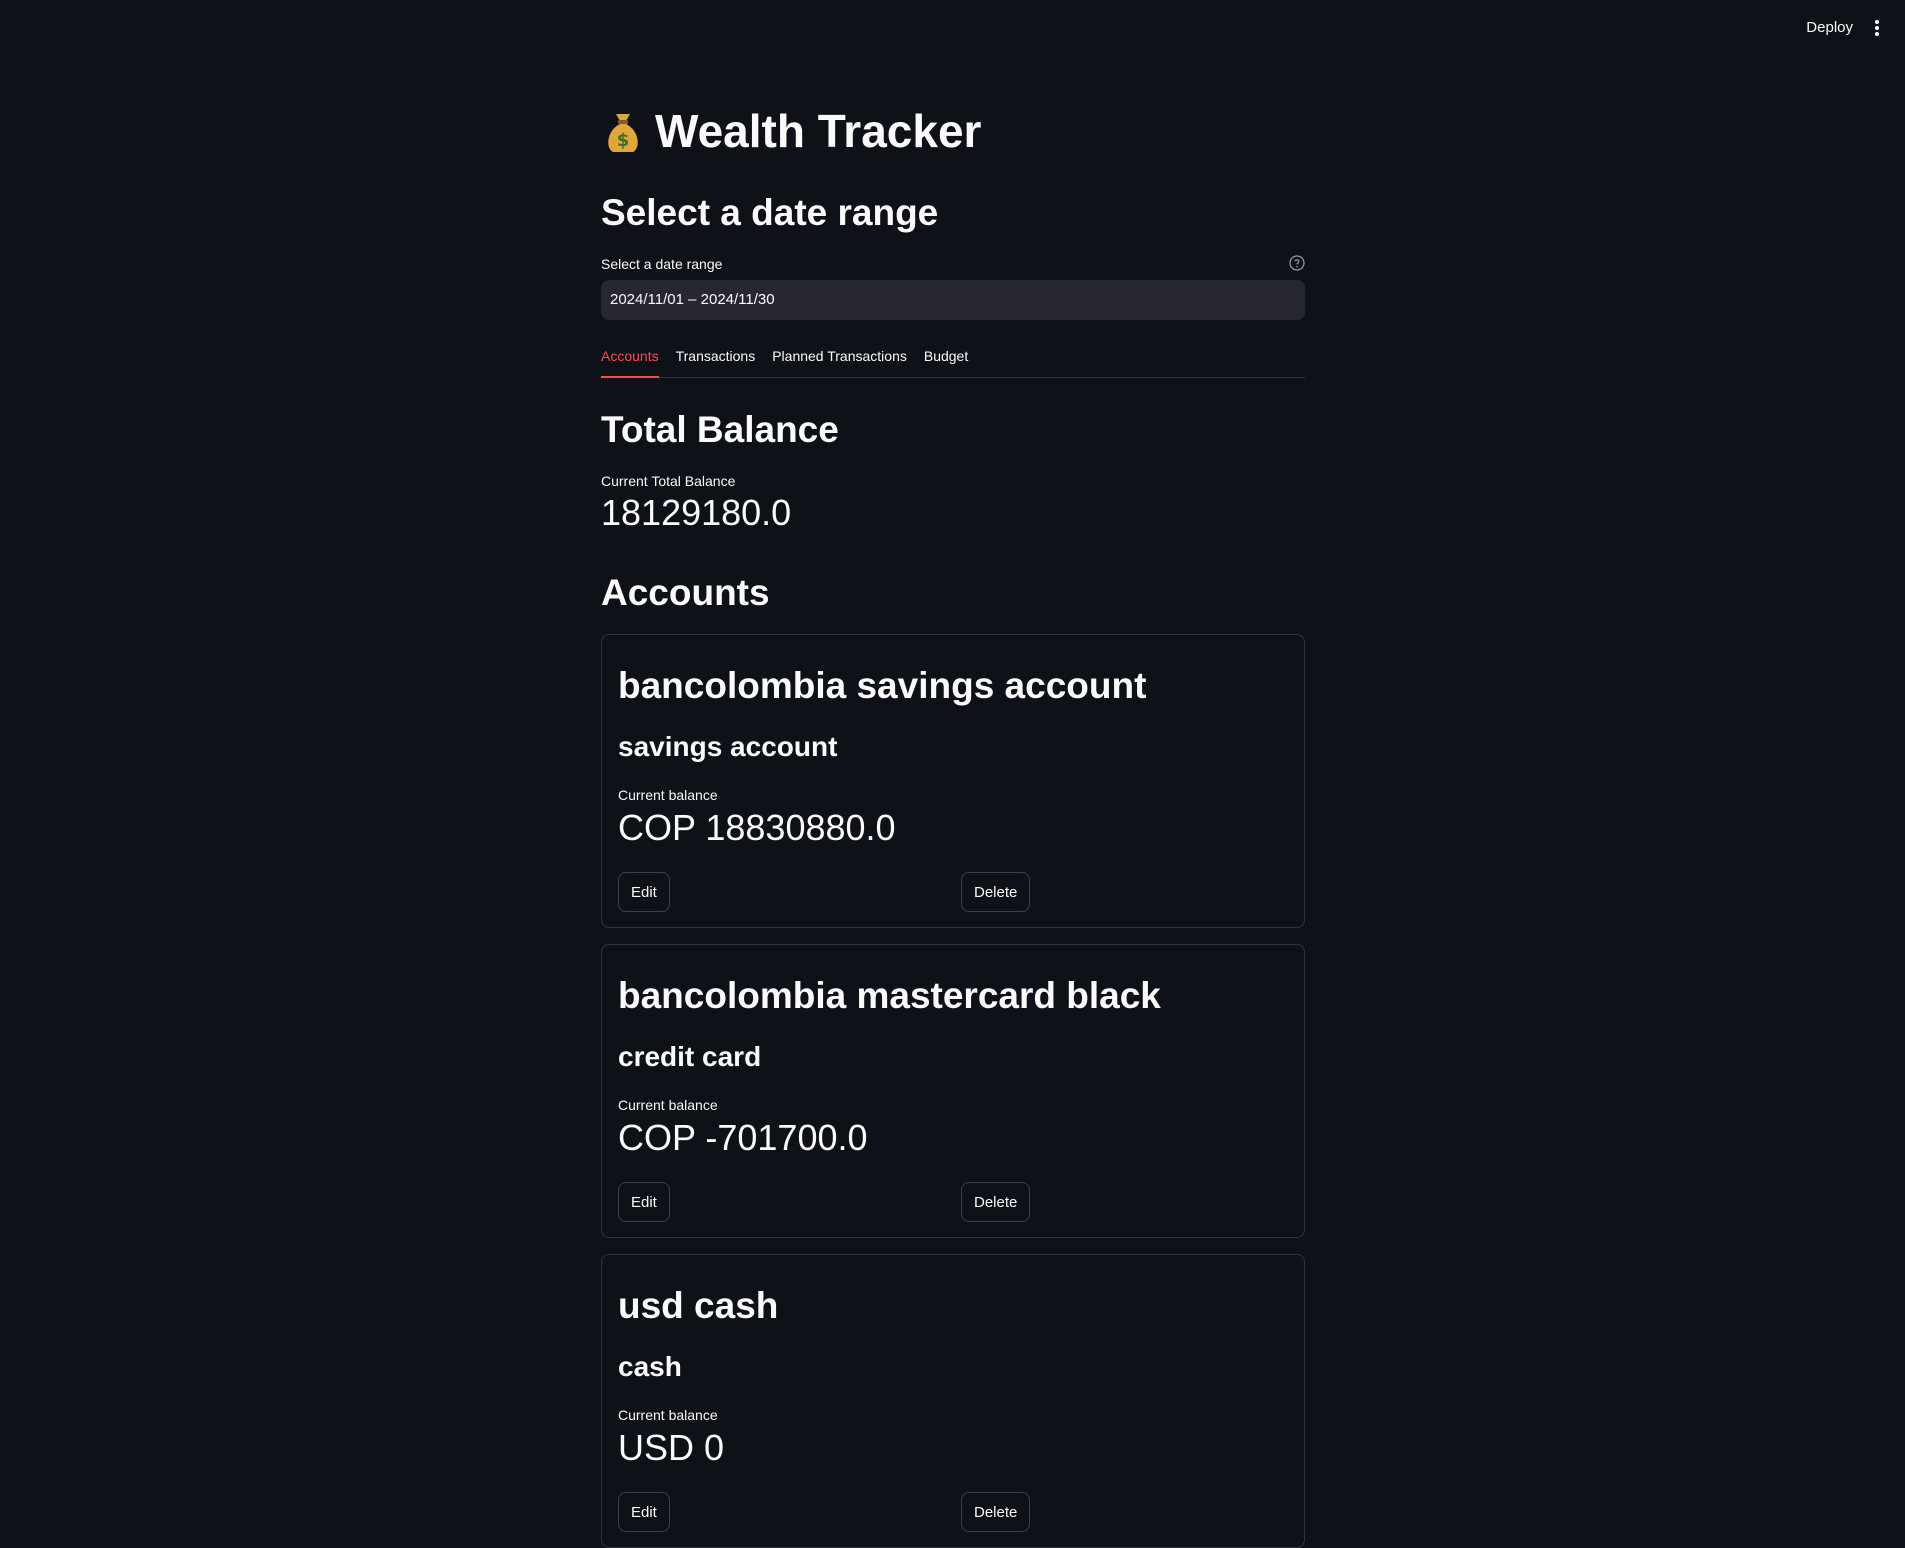 The width and height of the screenshot is (1905, 1548). I want to click on account-name: bancolombia savings account, so click(882, 685).